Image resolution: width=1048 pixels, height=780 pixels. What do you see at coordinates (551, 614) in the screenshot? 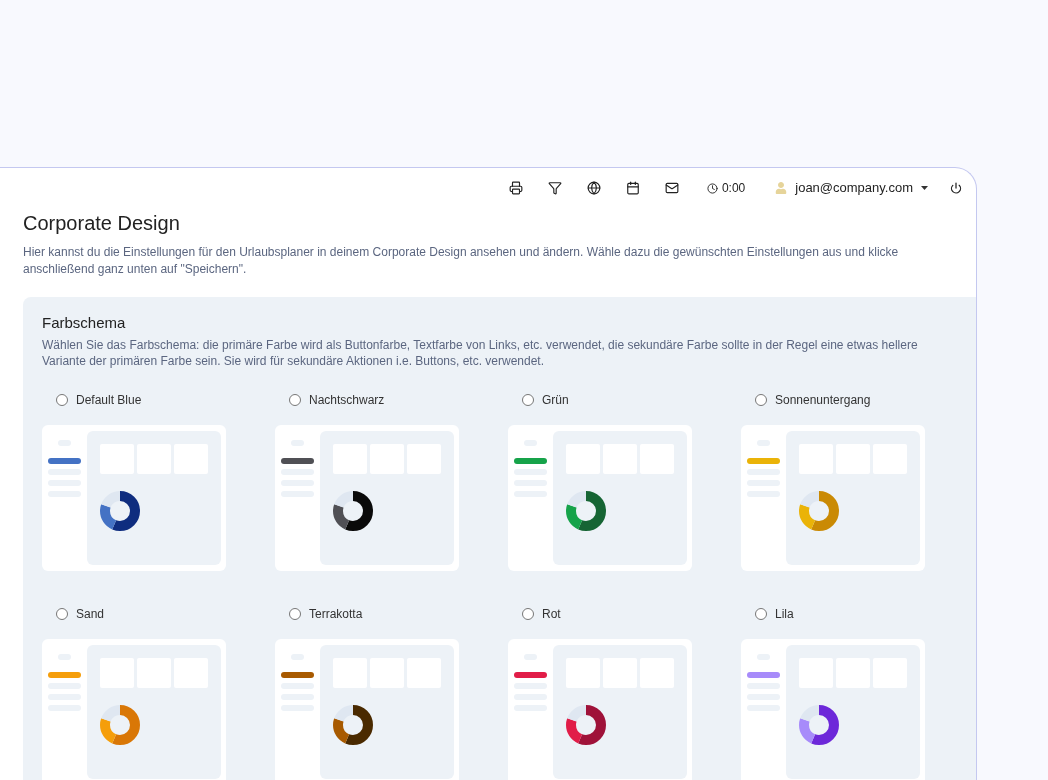
I see `scheme-label: Rot` at bounding box center [551, 614].